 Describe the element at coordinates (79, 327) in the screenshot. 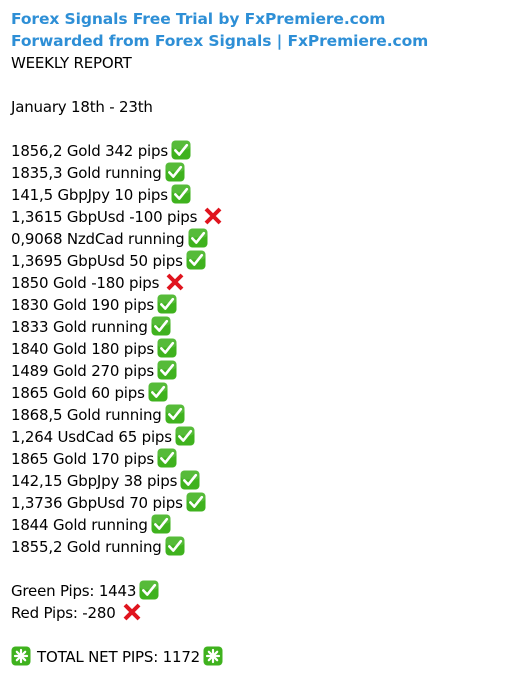

I see `signal-text: 1833 Gold running` at that location.